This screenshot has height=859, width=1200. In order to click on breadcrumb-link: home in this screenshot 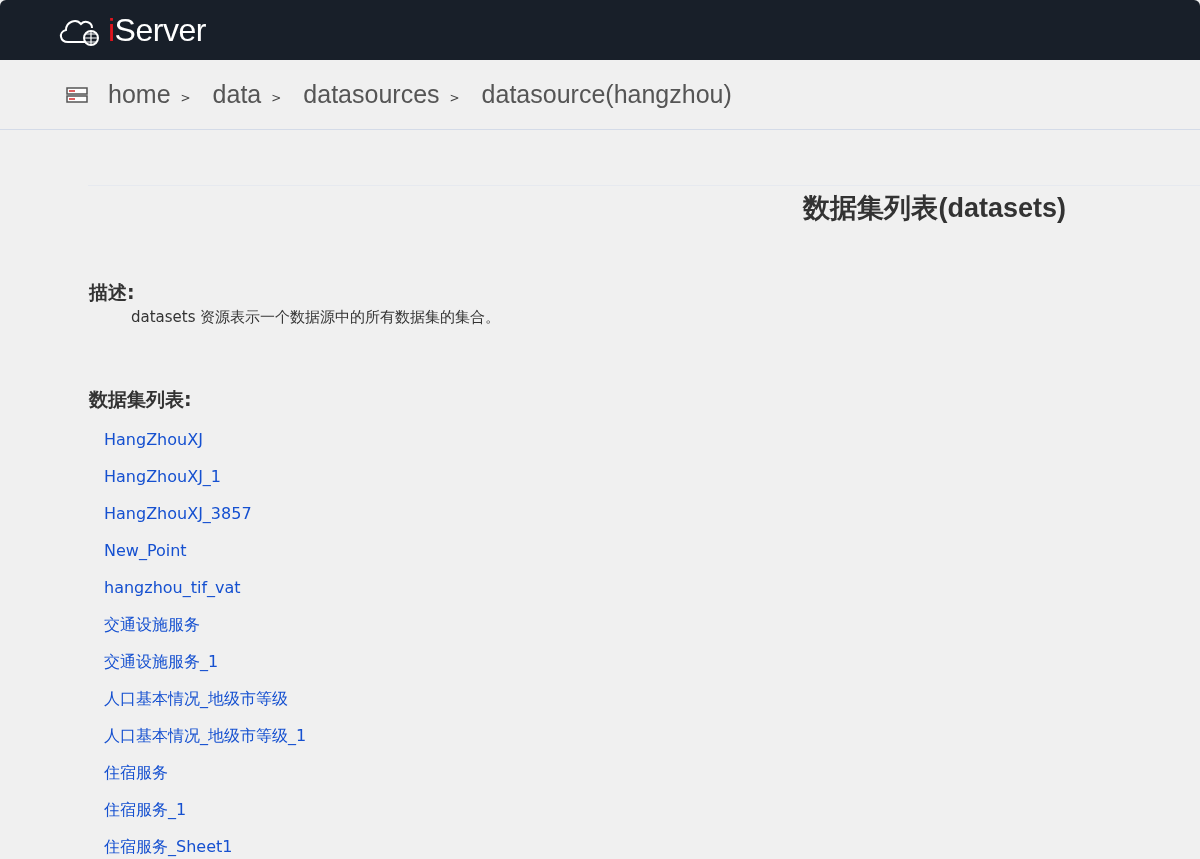, I will do `click(139, 94)`.